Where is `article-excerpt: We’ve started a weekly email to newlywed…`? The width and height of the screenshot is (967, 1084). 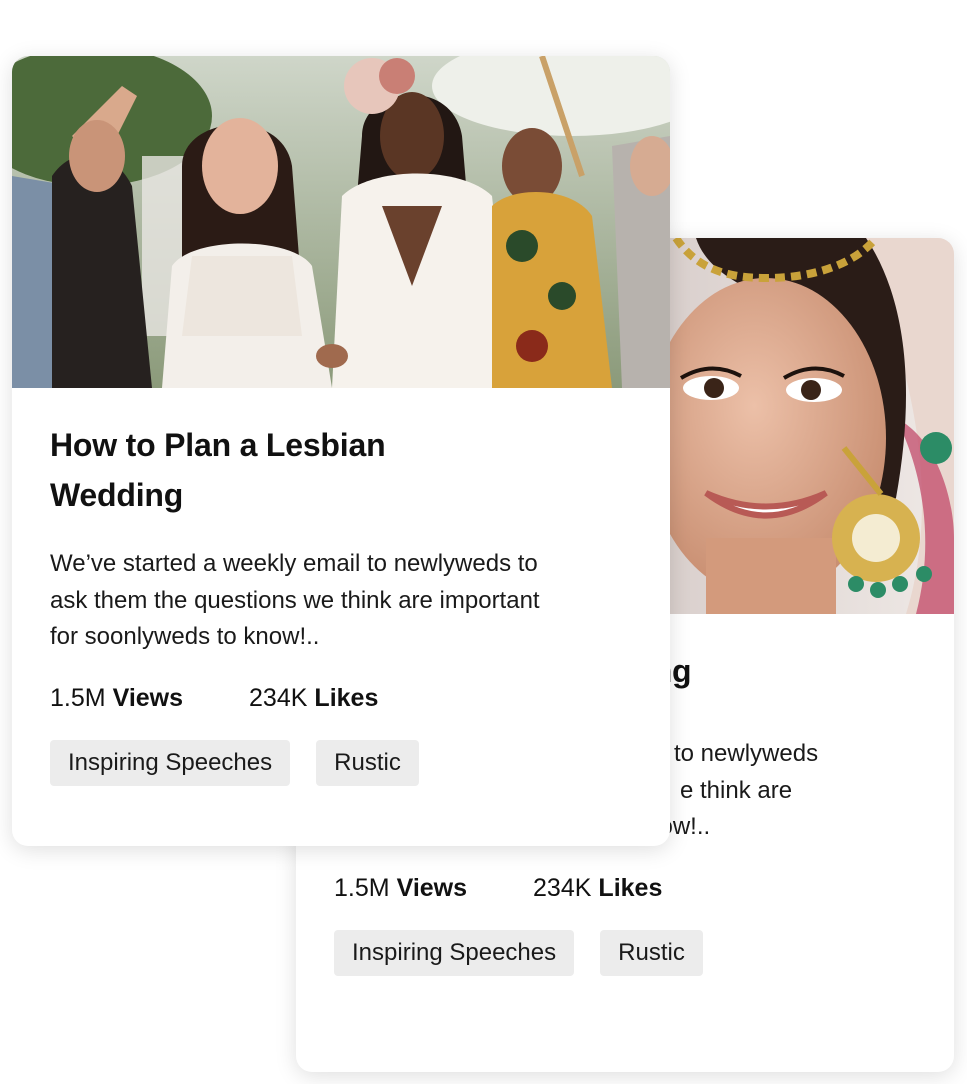 article-excerpt: We’ve started a weekly email to newlywed… is located at coordinates (295, 600).